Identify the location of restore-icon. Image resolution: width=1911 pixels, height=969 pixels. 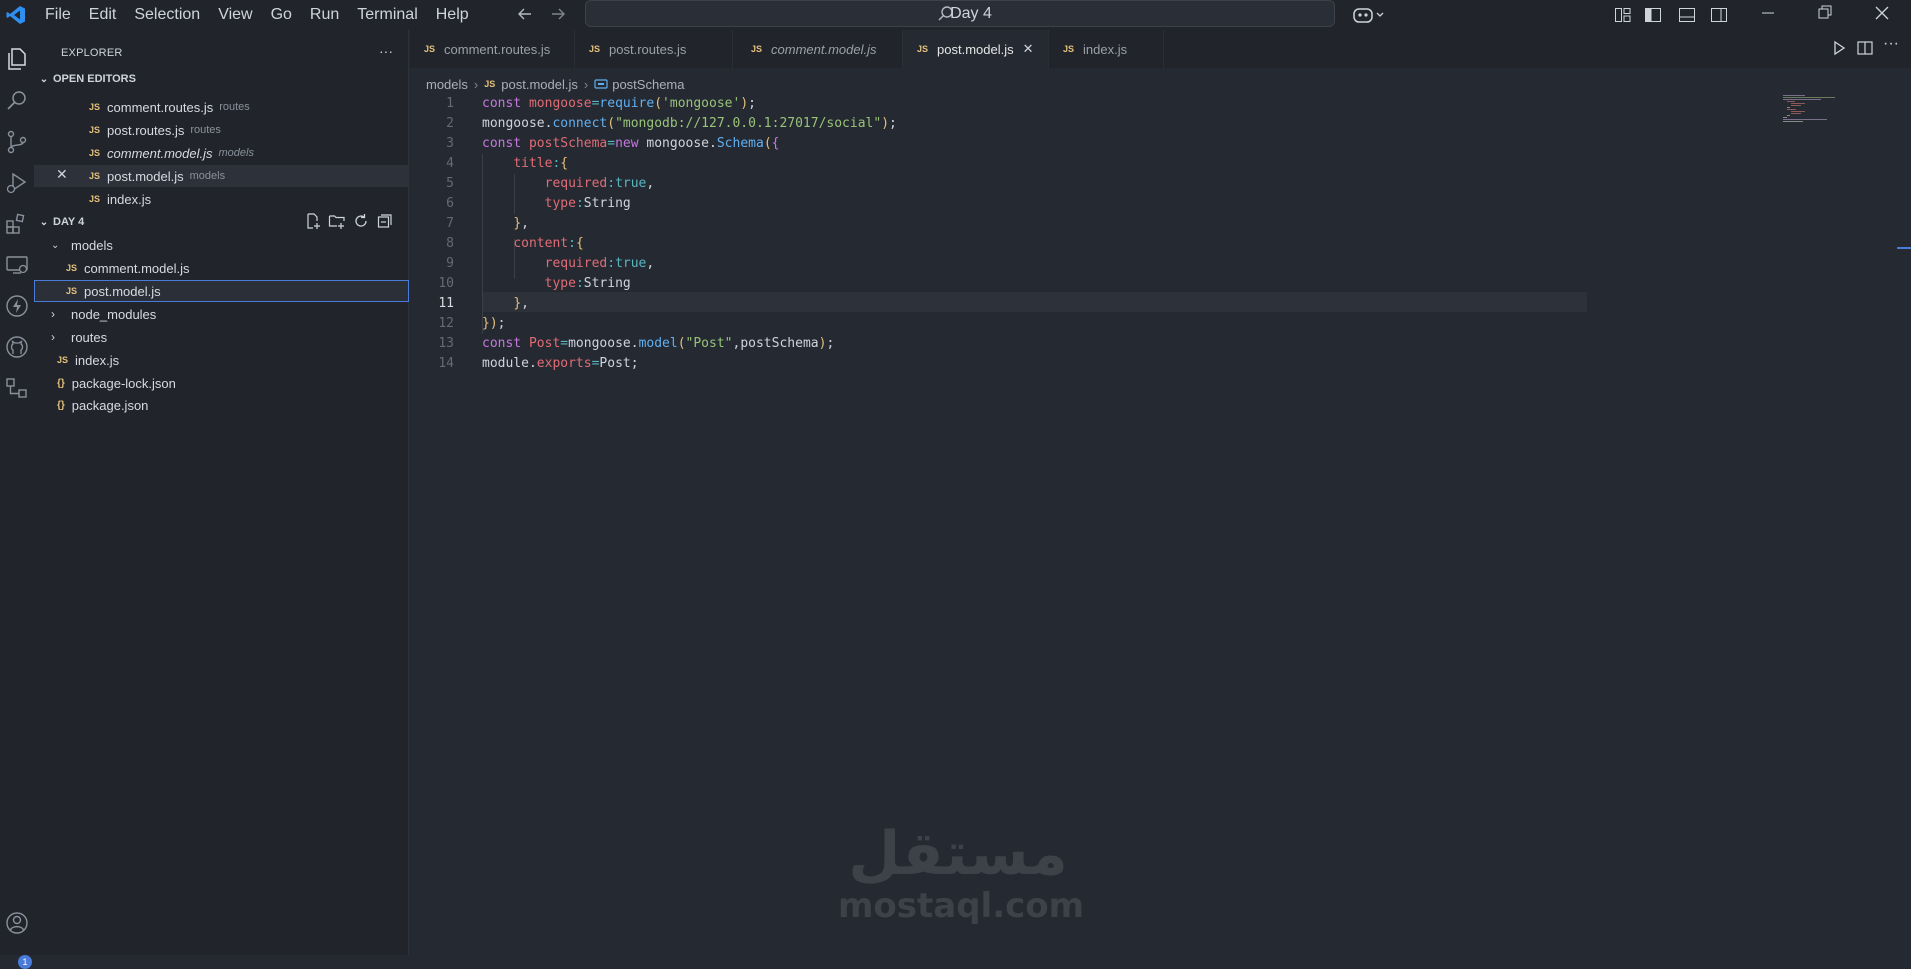
(1825, 13).